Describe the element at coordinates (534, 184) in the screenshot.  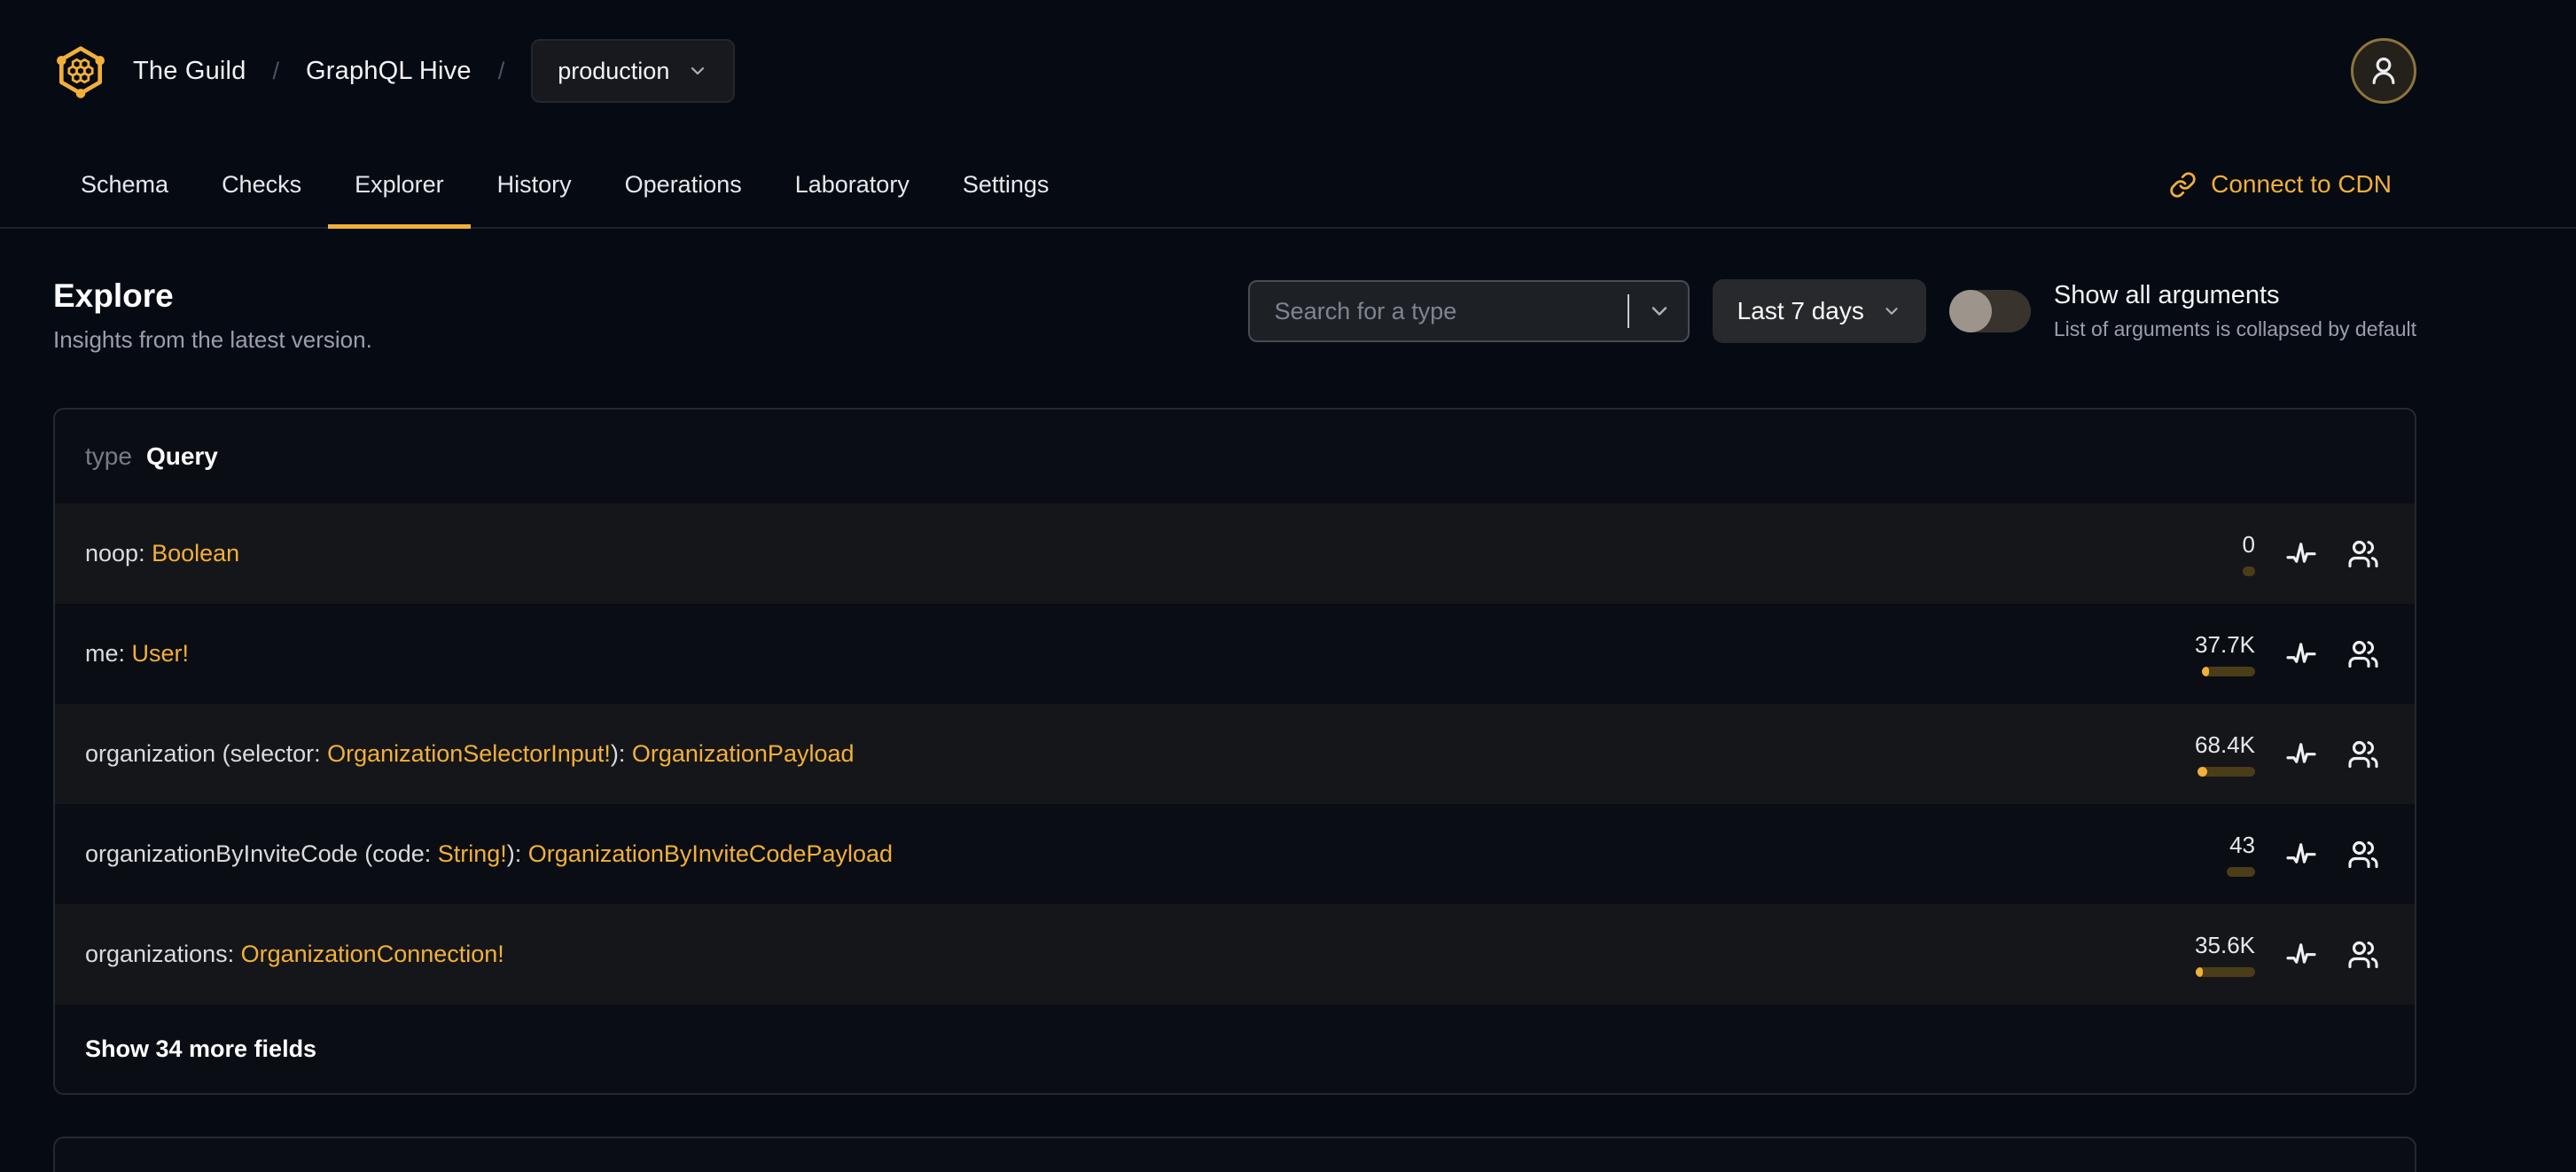
I see `tab-history: History` at that location.